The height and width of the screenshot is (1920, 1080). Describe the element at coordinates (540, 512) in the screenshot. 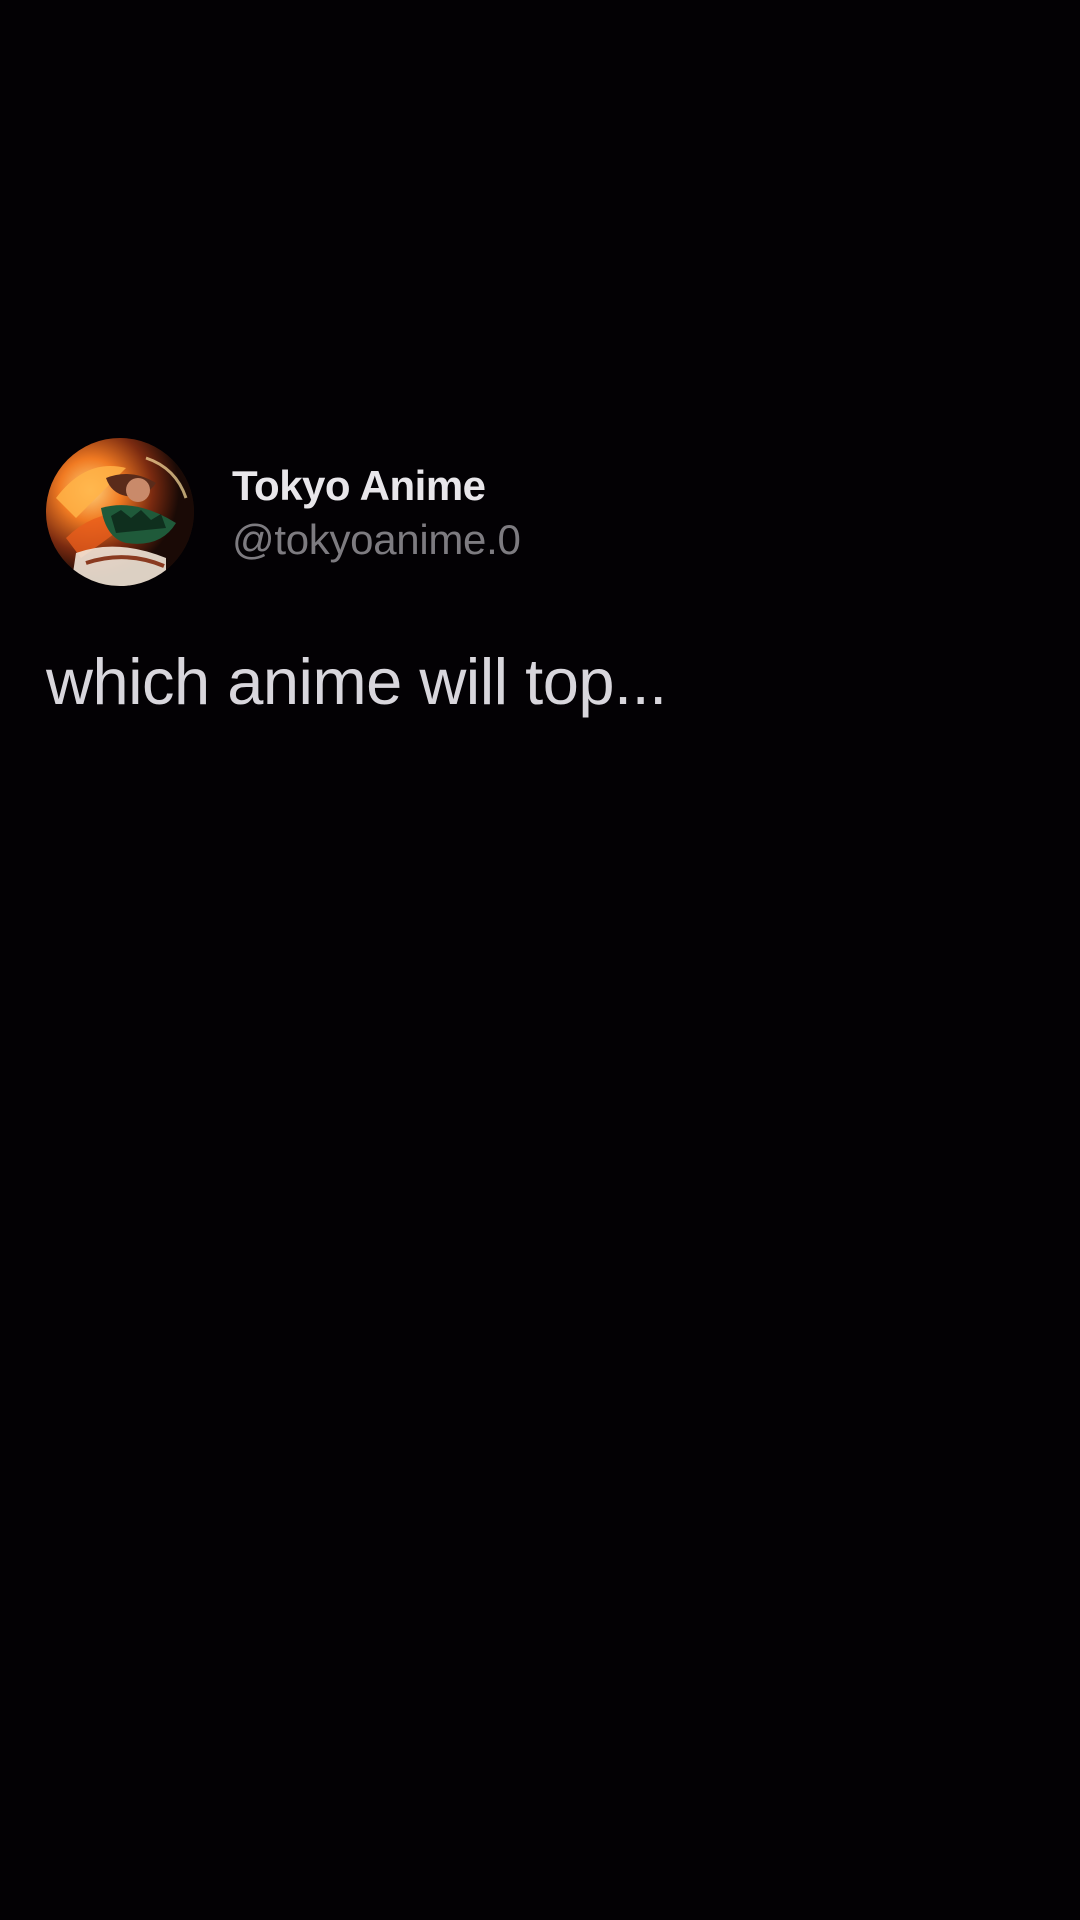

I see `author-row: Tokyo Anime @tokyoanime.0` at that location.